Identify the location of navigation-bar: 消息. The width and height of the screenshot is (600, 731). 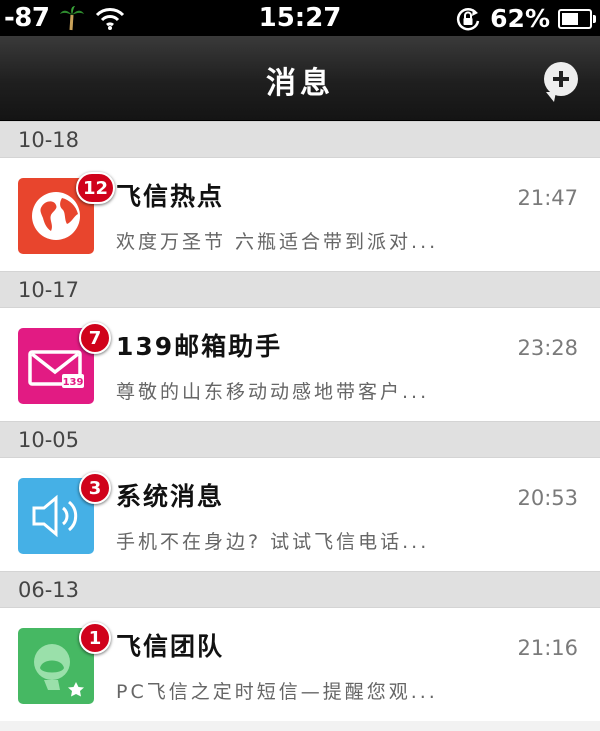
(300, 78).